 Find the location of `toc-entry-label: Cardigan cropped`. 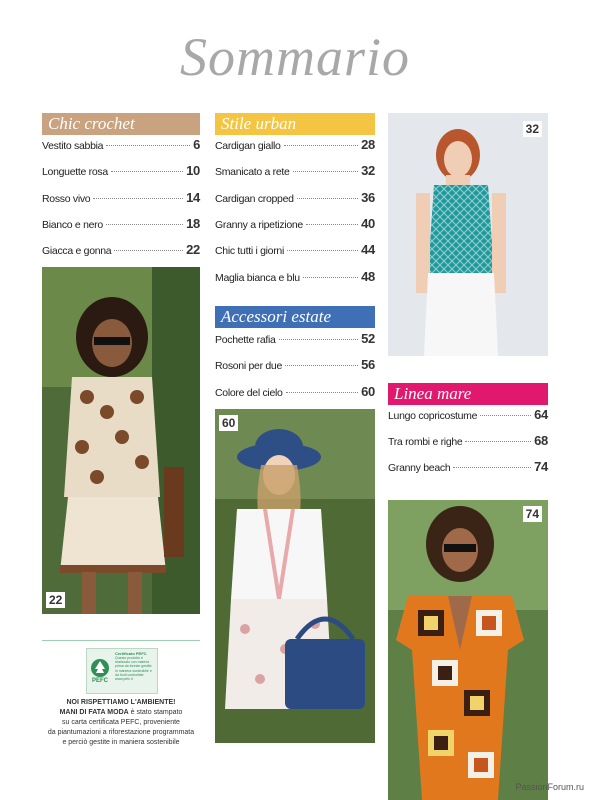

toc-entry-label: Cardigan cropped is located at coordinates (254, 198).